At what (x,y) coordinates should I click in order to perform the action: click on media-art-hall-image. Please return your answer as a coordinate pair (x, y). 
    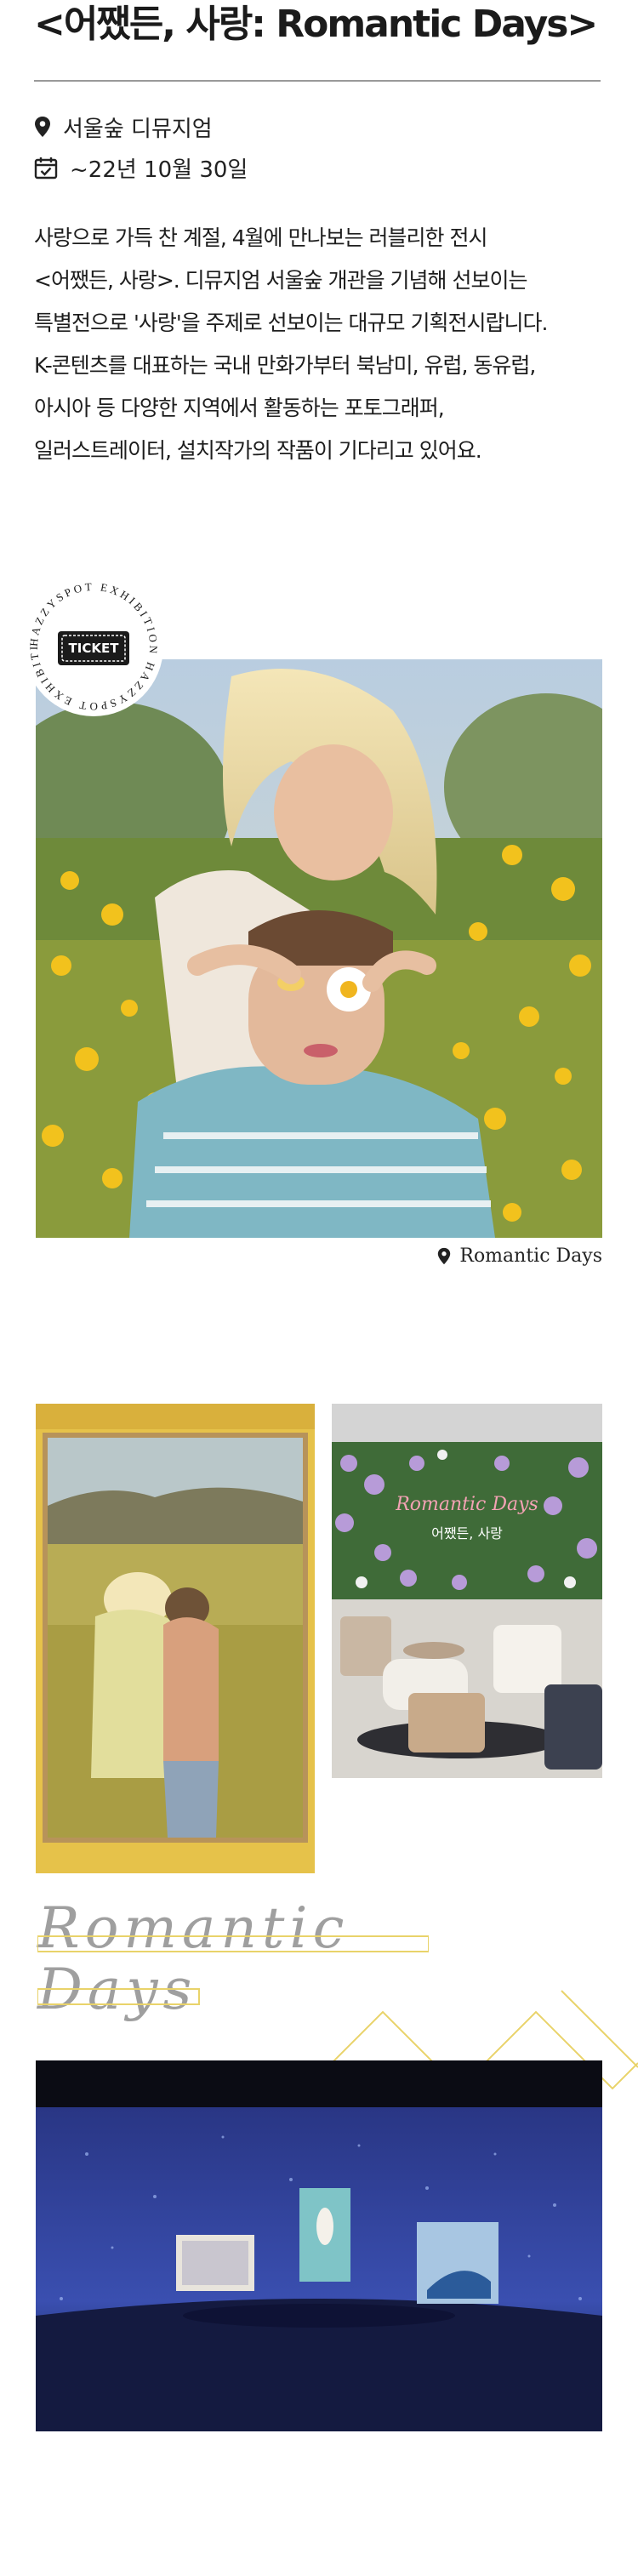
    Looking at the image, I should click on (319, 2246).